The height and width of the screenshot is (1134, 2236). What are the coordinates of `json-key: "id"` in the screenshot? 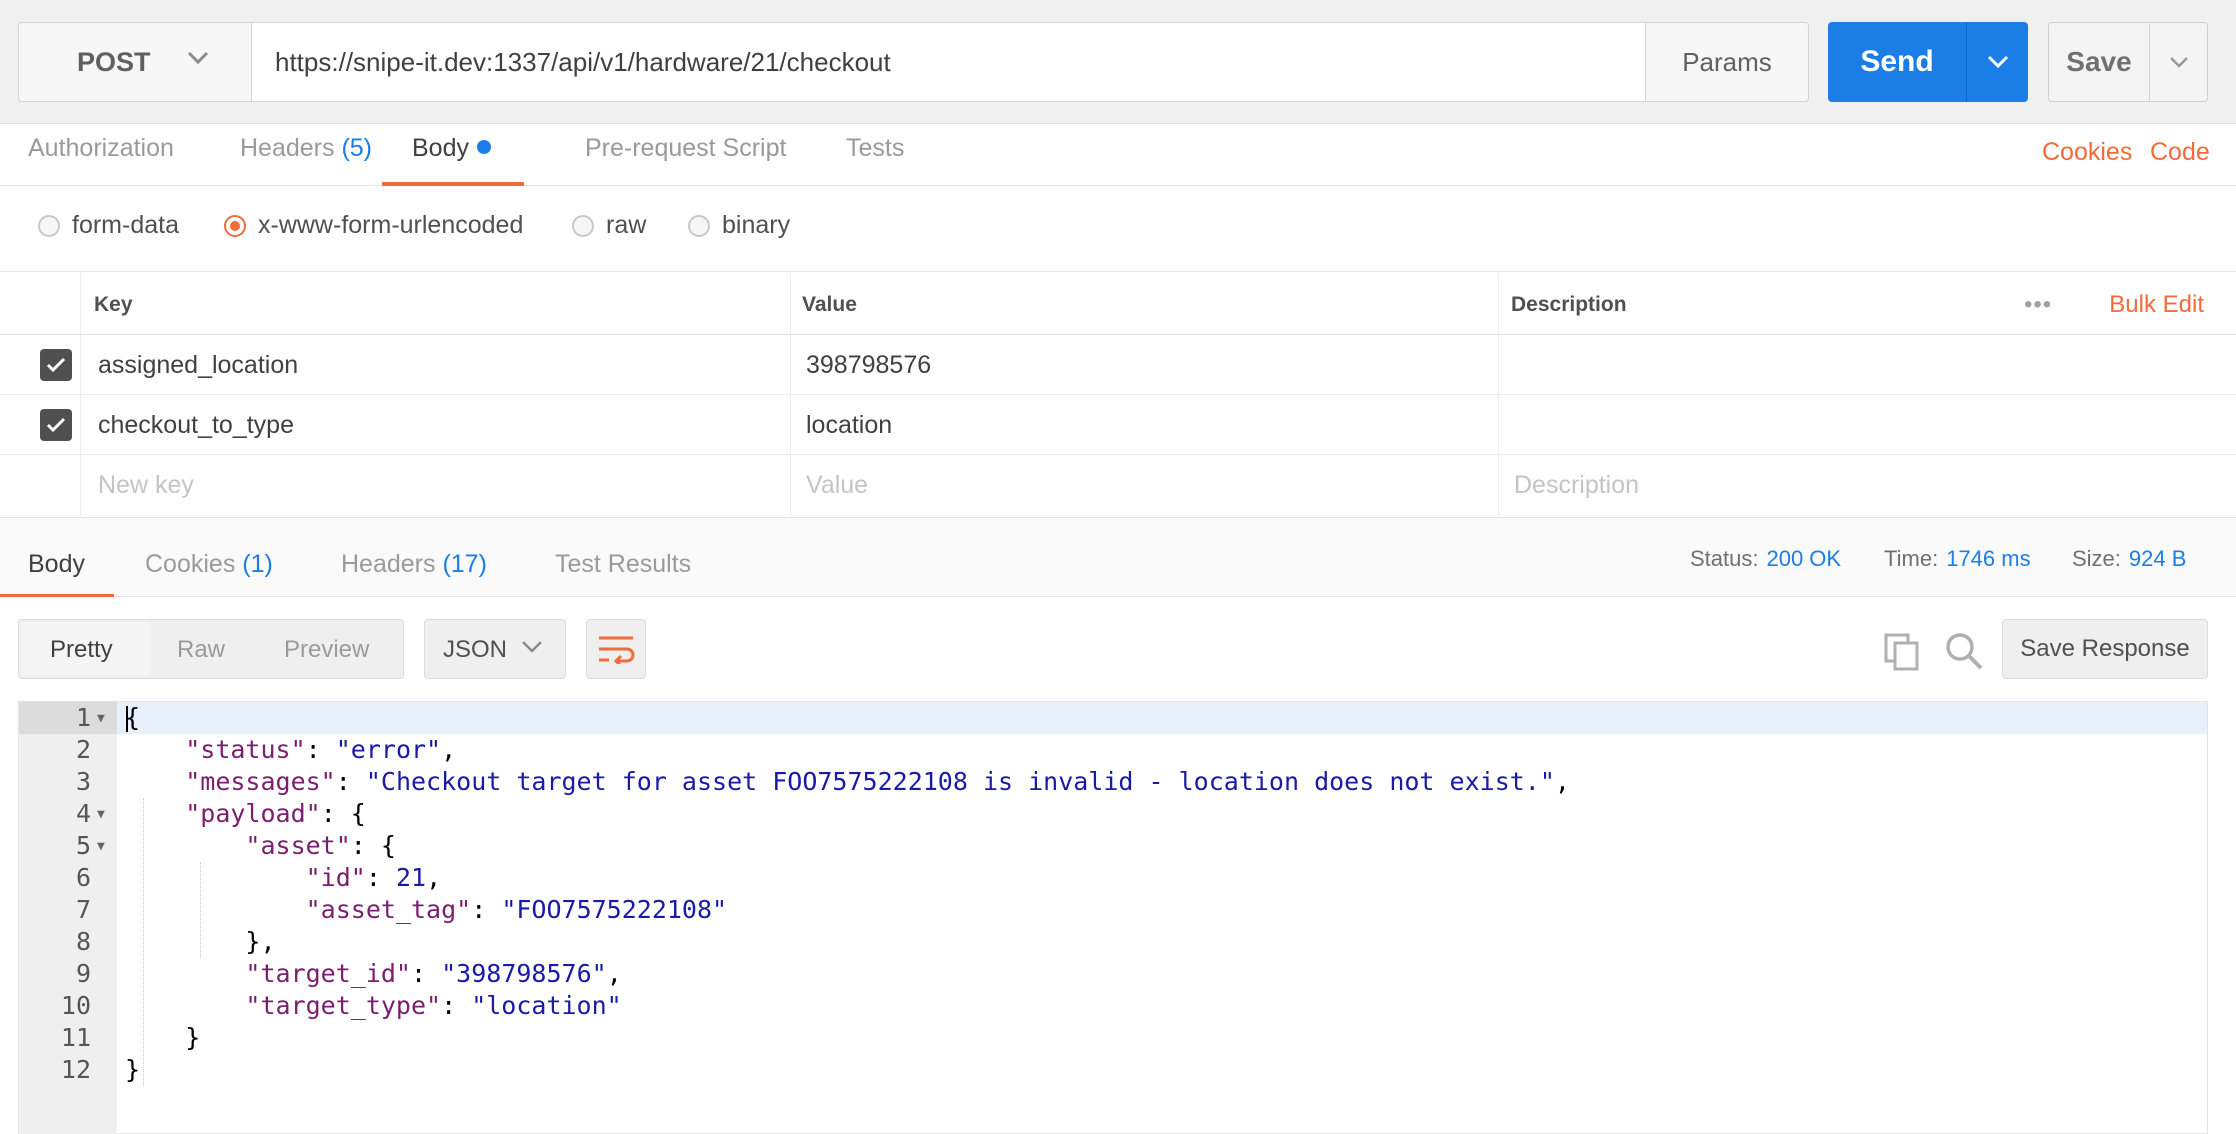 It's located at (335, 877).